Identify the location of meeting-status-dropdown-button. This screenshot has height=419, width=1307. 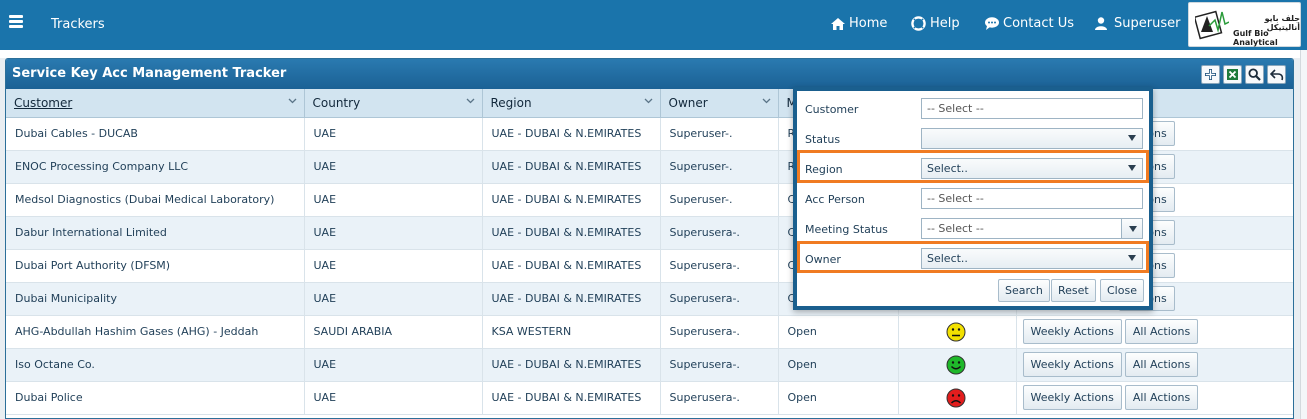
(1132, 228).